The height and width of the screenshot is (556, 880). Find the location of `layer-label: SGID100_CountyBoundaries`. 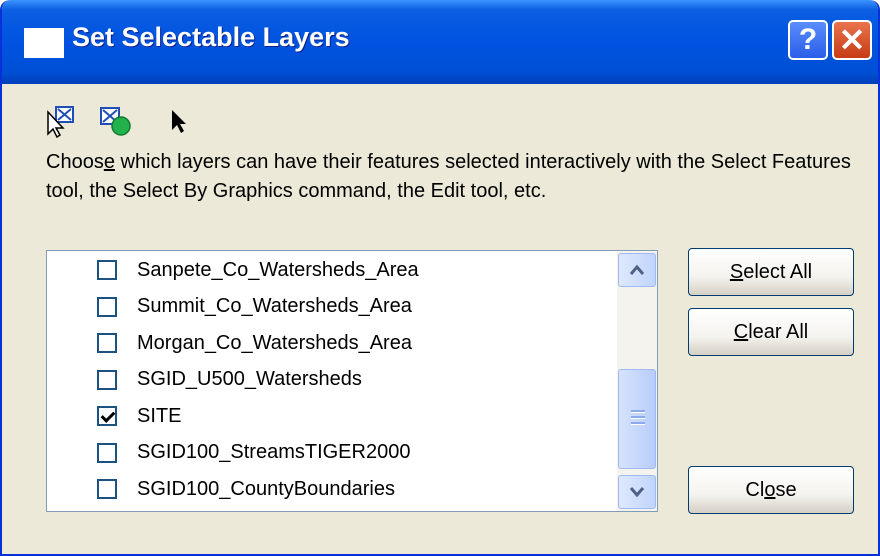

layer-label: SGID100_CountyBoundaries is located at coordinates (266, 488).